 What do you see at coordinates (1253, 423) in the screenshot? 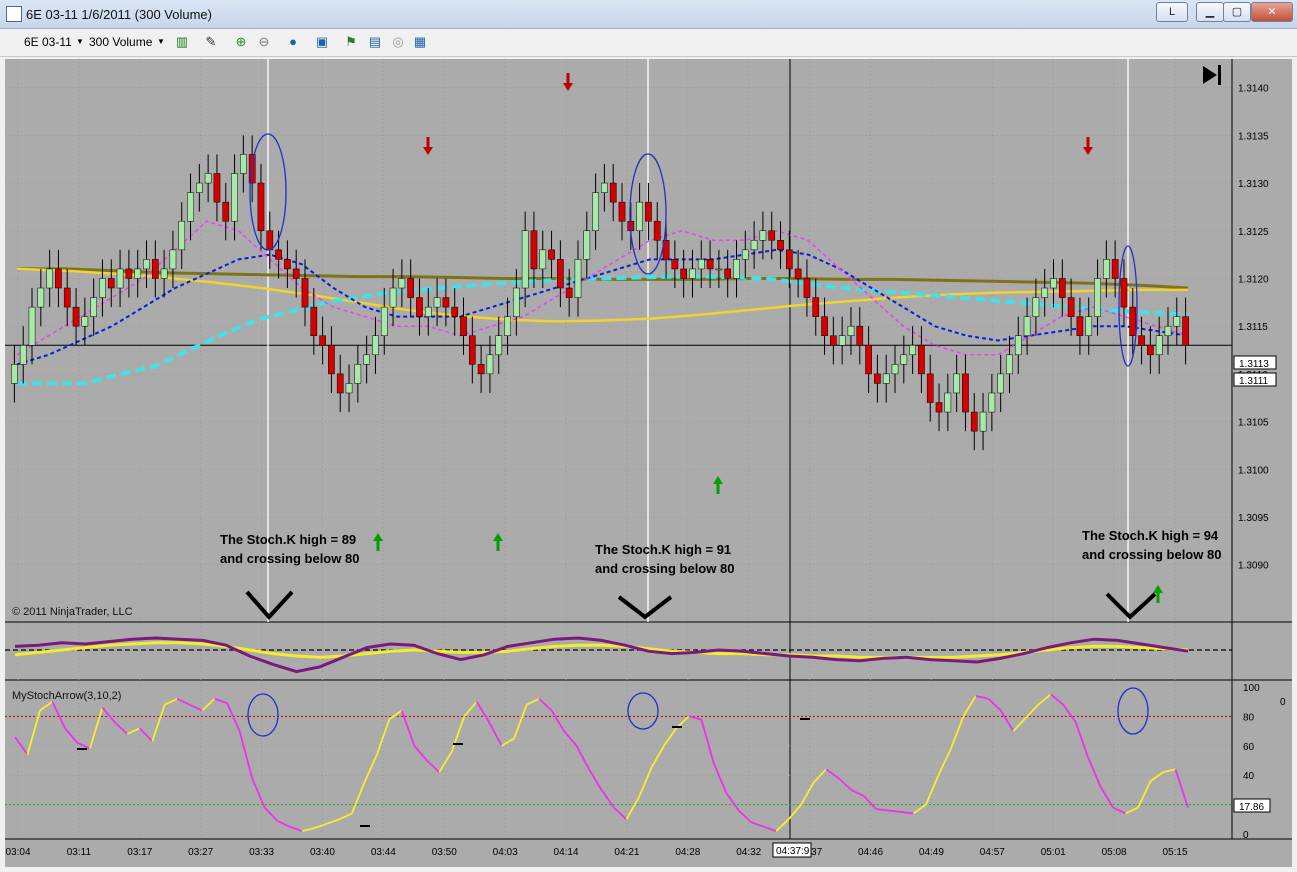
I see `price-tick-label: 1.3105` at bounding box center [1253, 423].